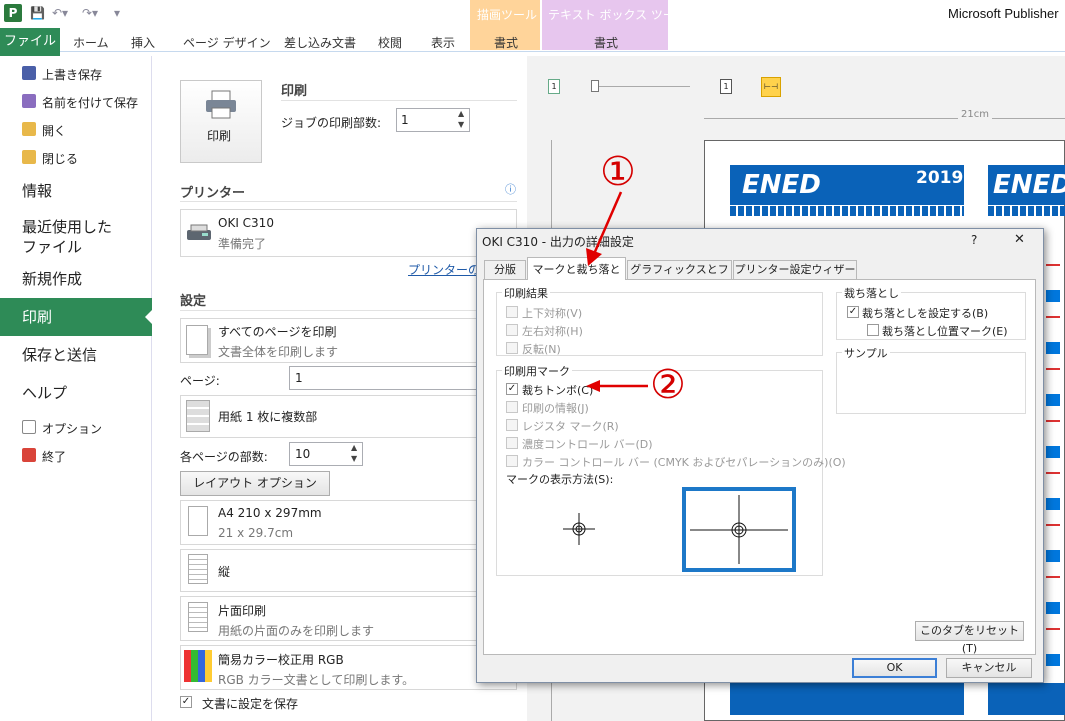 This screenshot has width=1065, height=721. Describe the element at coordinates (505, 269) in the screenshot. I see `tab-separations: 分版` at that location.